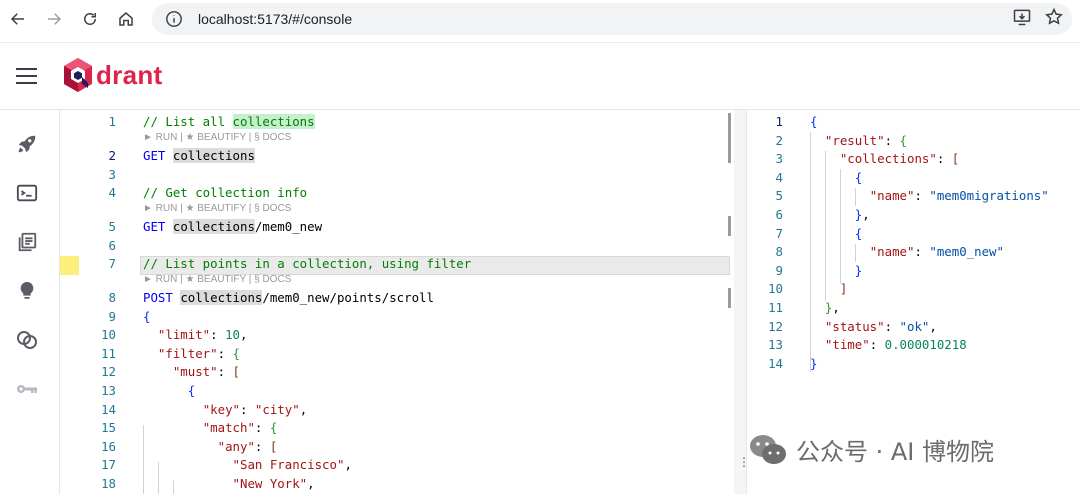 This screenshot has width=1080, height=494. Describe the element at coordinates (808, 289) in the screenshot. I see `json-line: 10 ]` at that location.